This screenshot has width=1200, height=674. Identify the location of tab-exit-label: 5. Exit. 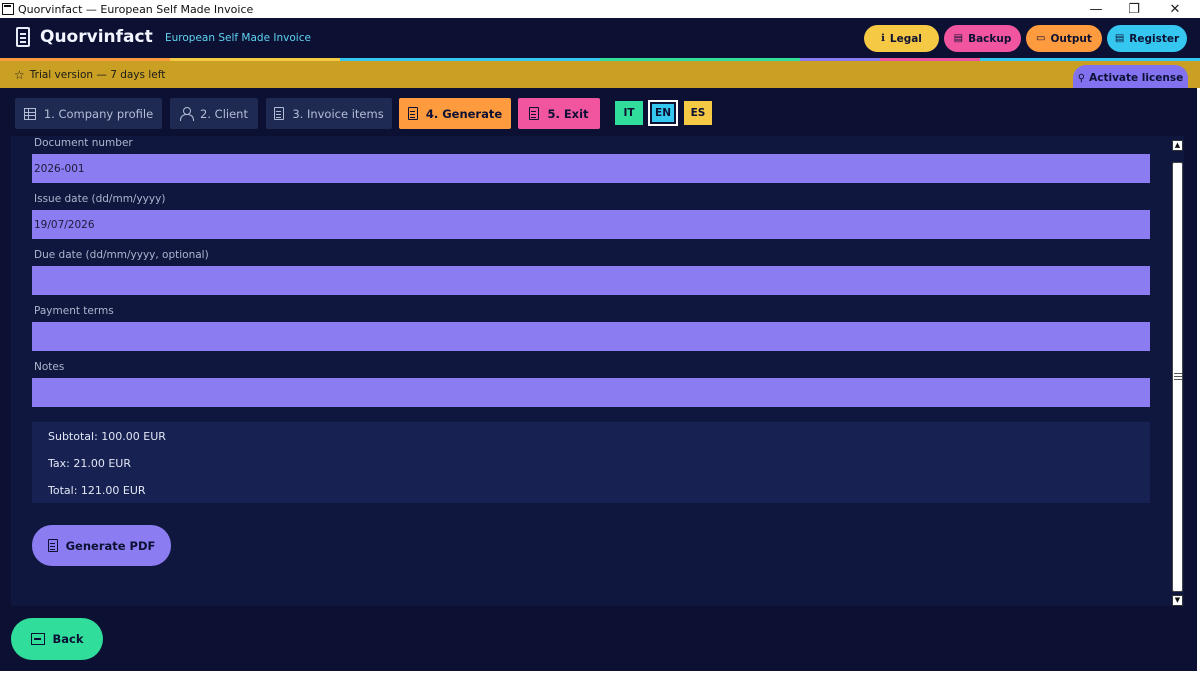
(568, 113).